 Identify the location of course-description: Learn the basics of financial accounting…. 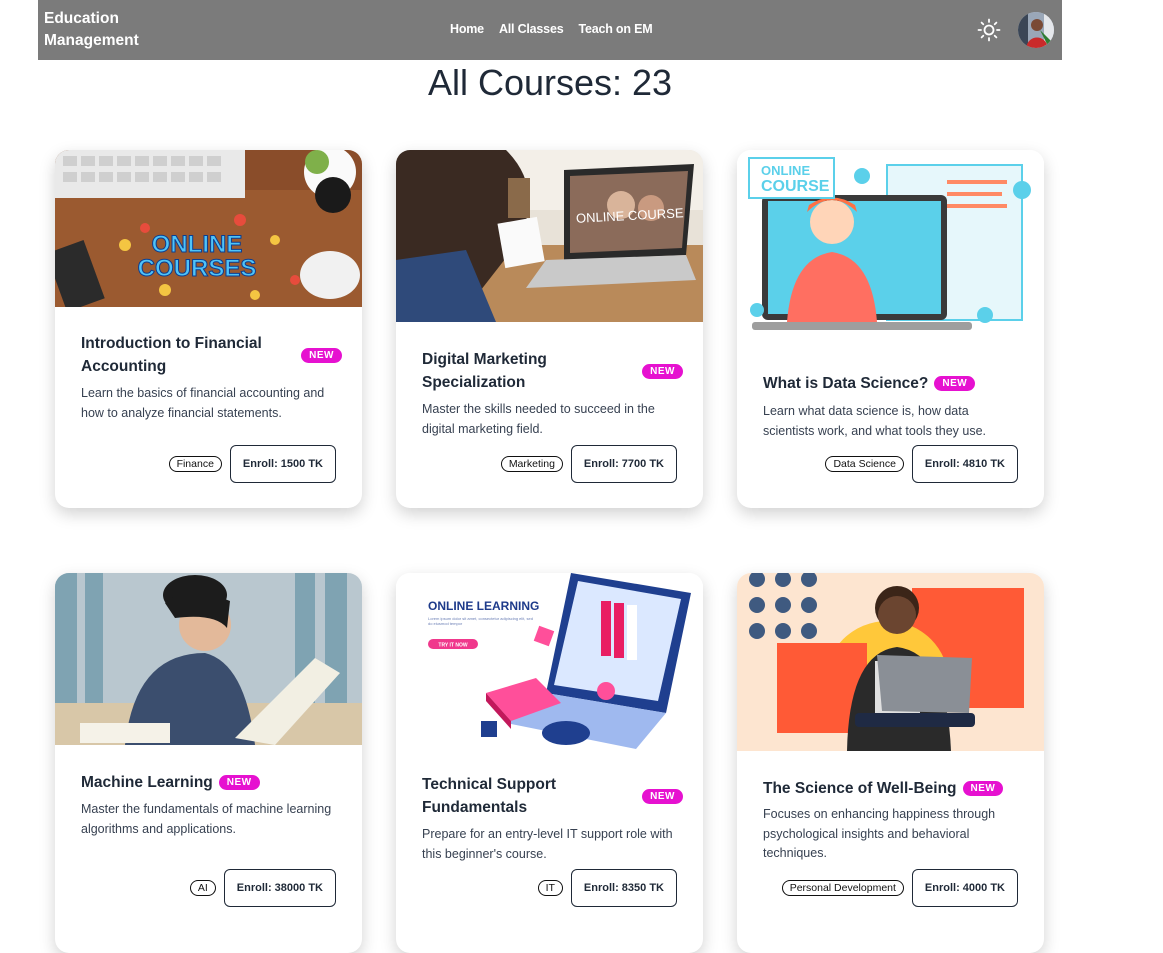
(203, 403).